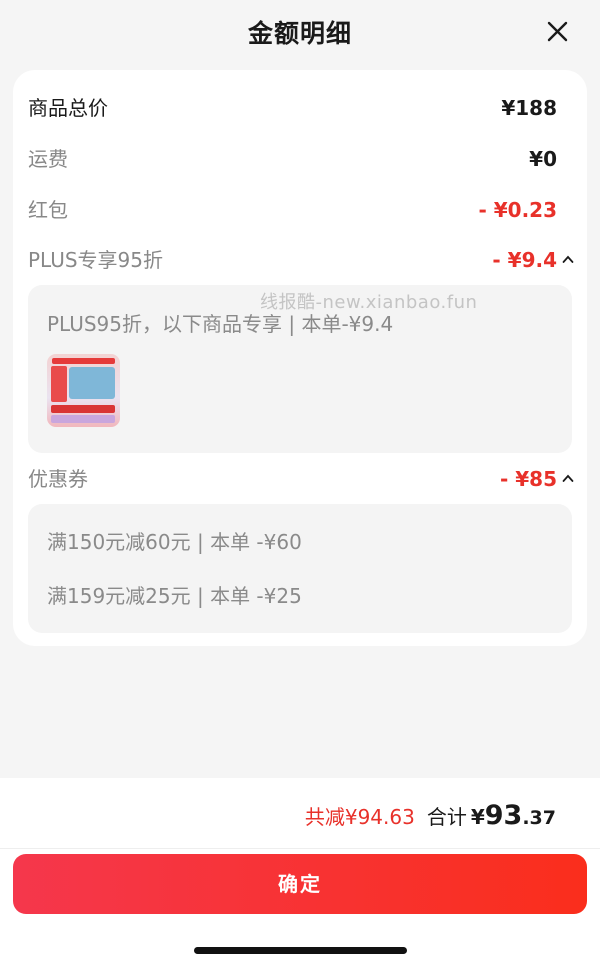 Image resolution: width=600 pixels, height=967 pixels. I want to click on total-label: 合计, so click(446, 817).